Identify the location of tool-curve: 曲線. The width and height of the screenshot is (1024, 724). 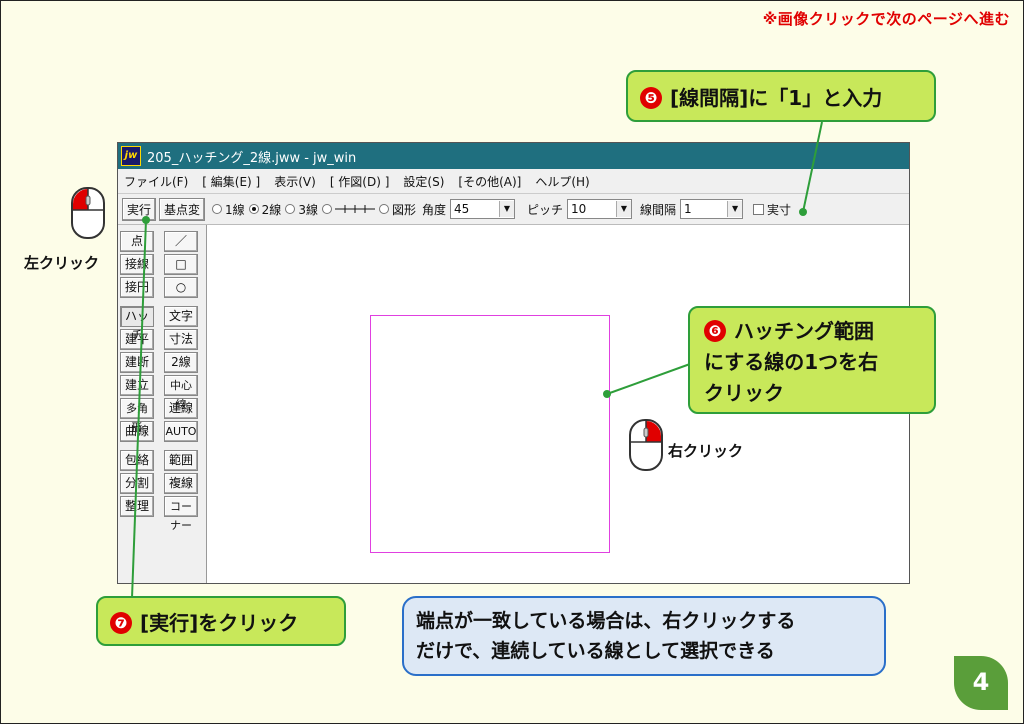
(137, 431).